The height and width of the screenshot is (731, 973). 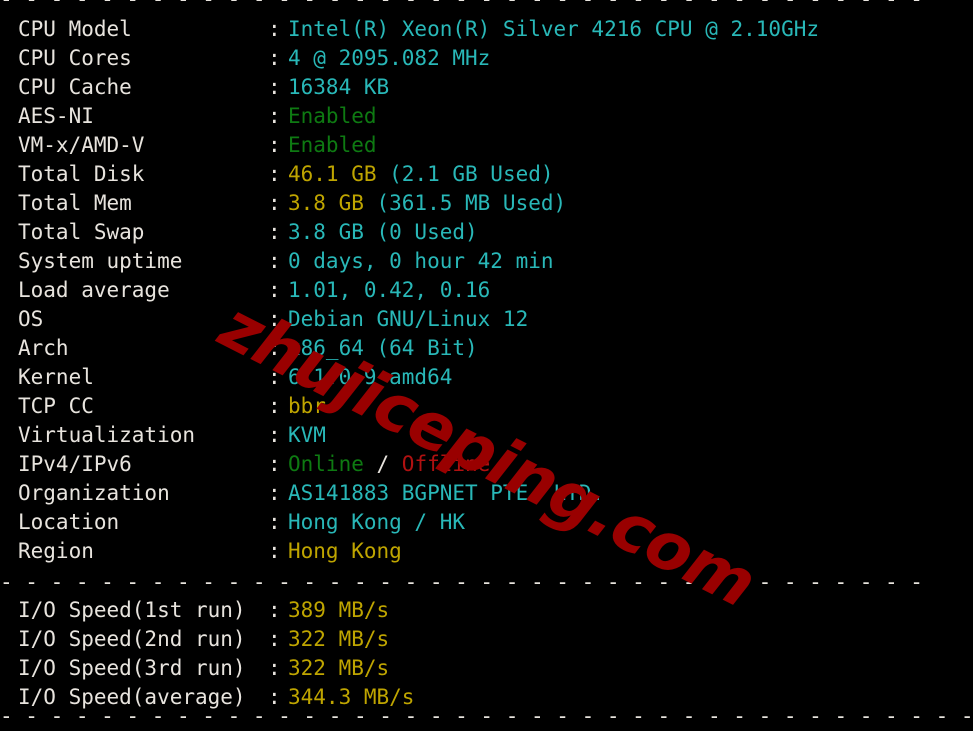 What do you see at coordinates (389, 58) in the screenshot?
I see `field-value: 4 @ 2095.082 MHz` at bounding box center [389, 58].